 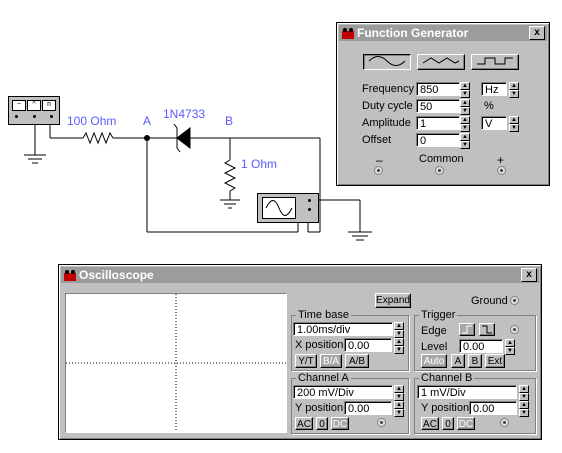 I want to click on trigger-title: Trigger, so click(x=438, y=315).